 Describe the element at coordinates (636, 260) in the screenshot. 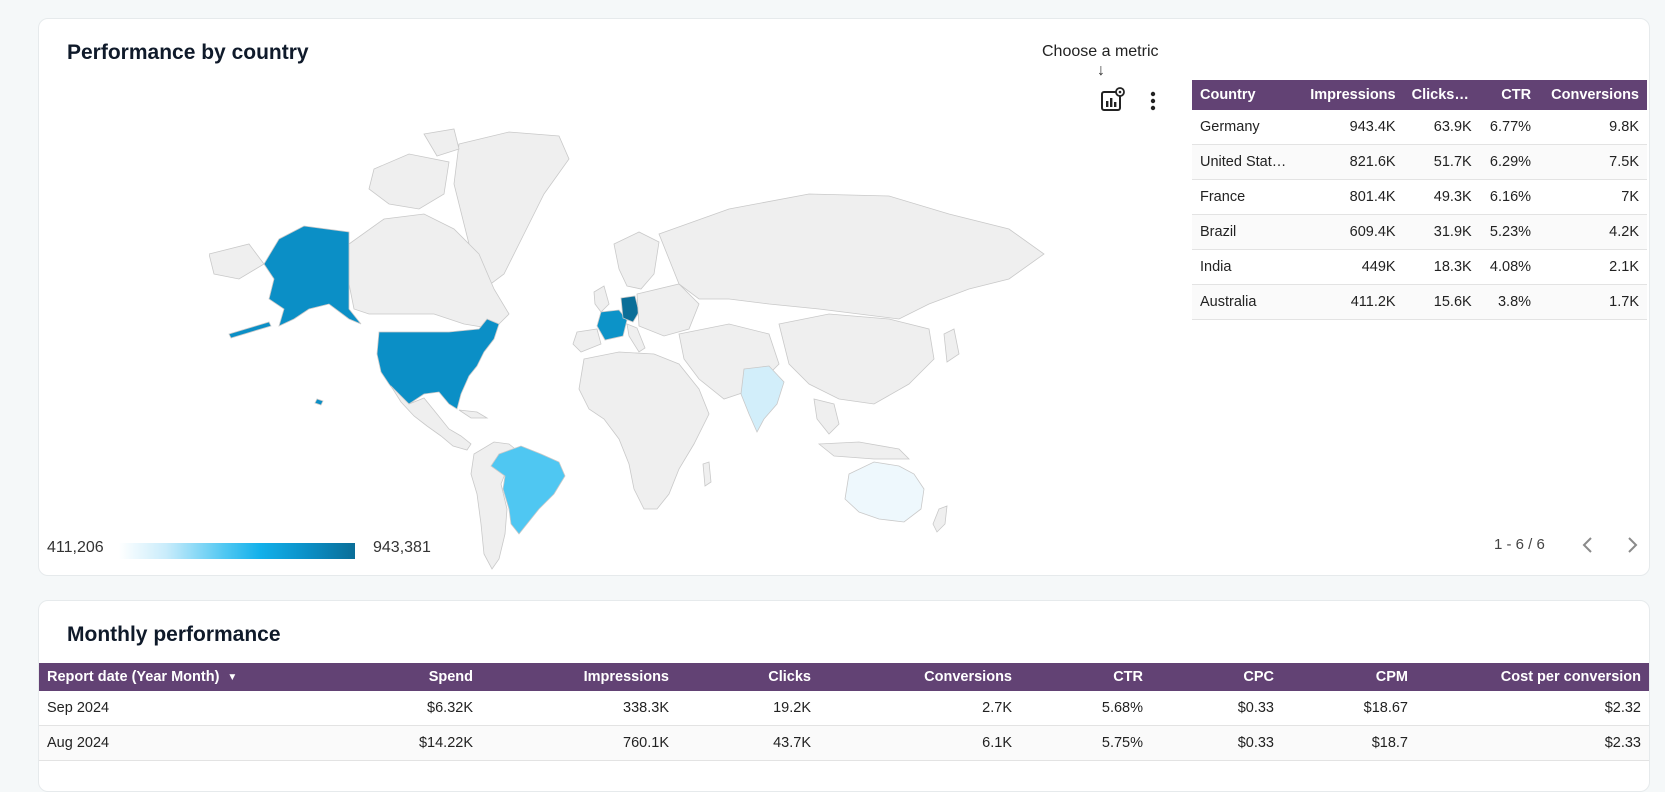

I see `map-scandinavia` at that location.